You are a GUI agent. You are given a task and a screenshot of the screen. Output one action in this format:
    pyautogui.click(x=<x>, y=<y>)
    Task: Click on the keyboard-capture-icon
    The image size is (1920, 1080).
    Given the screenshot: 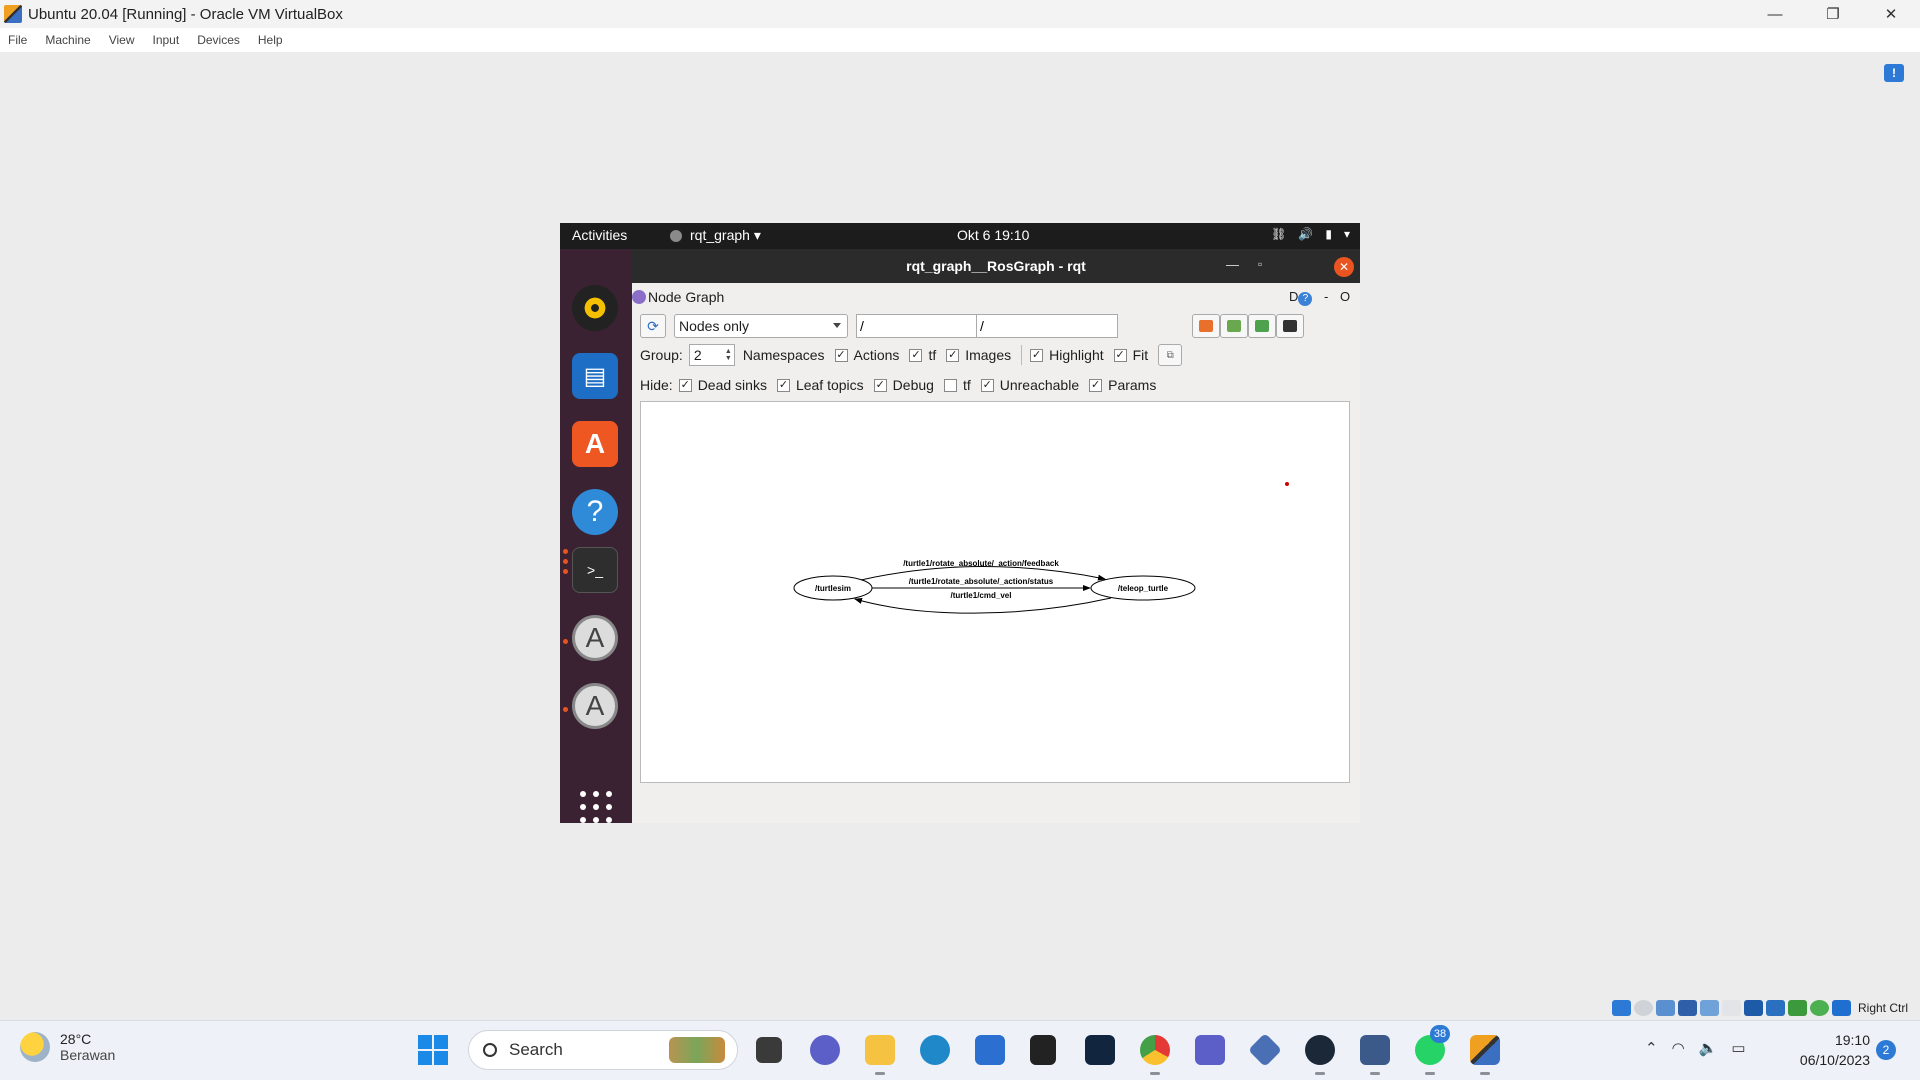 What is the action you would take?
    pyautogui.click(x=1841, y=1008)
    